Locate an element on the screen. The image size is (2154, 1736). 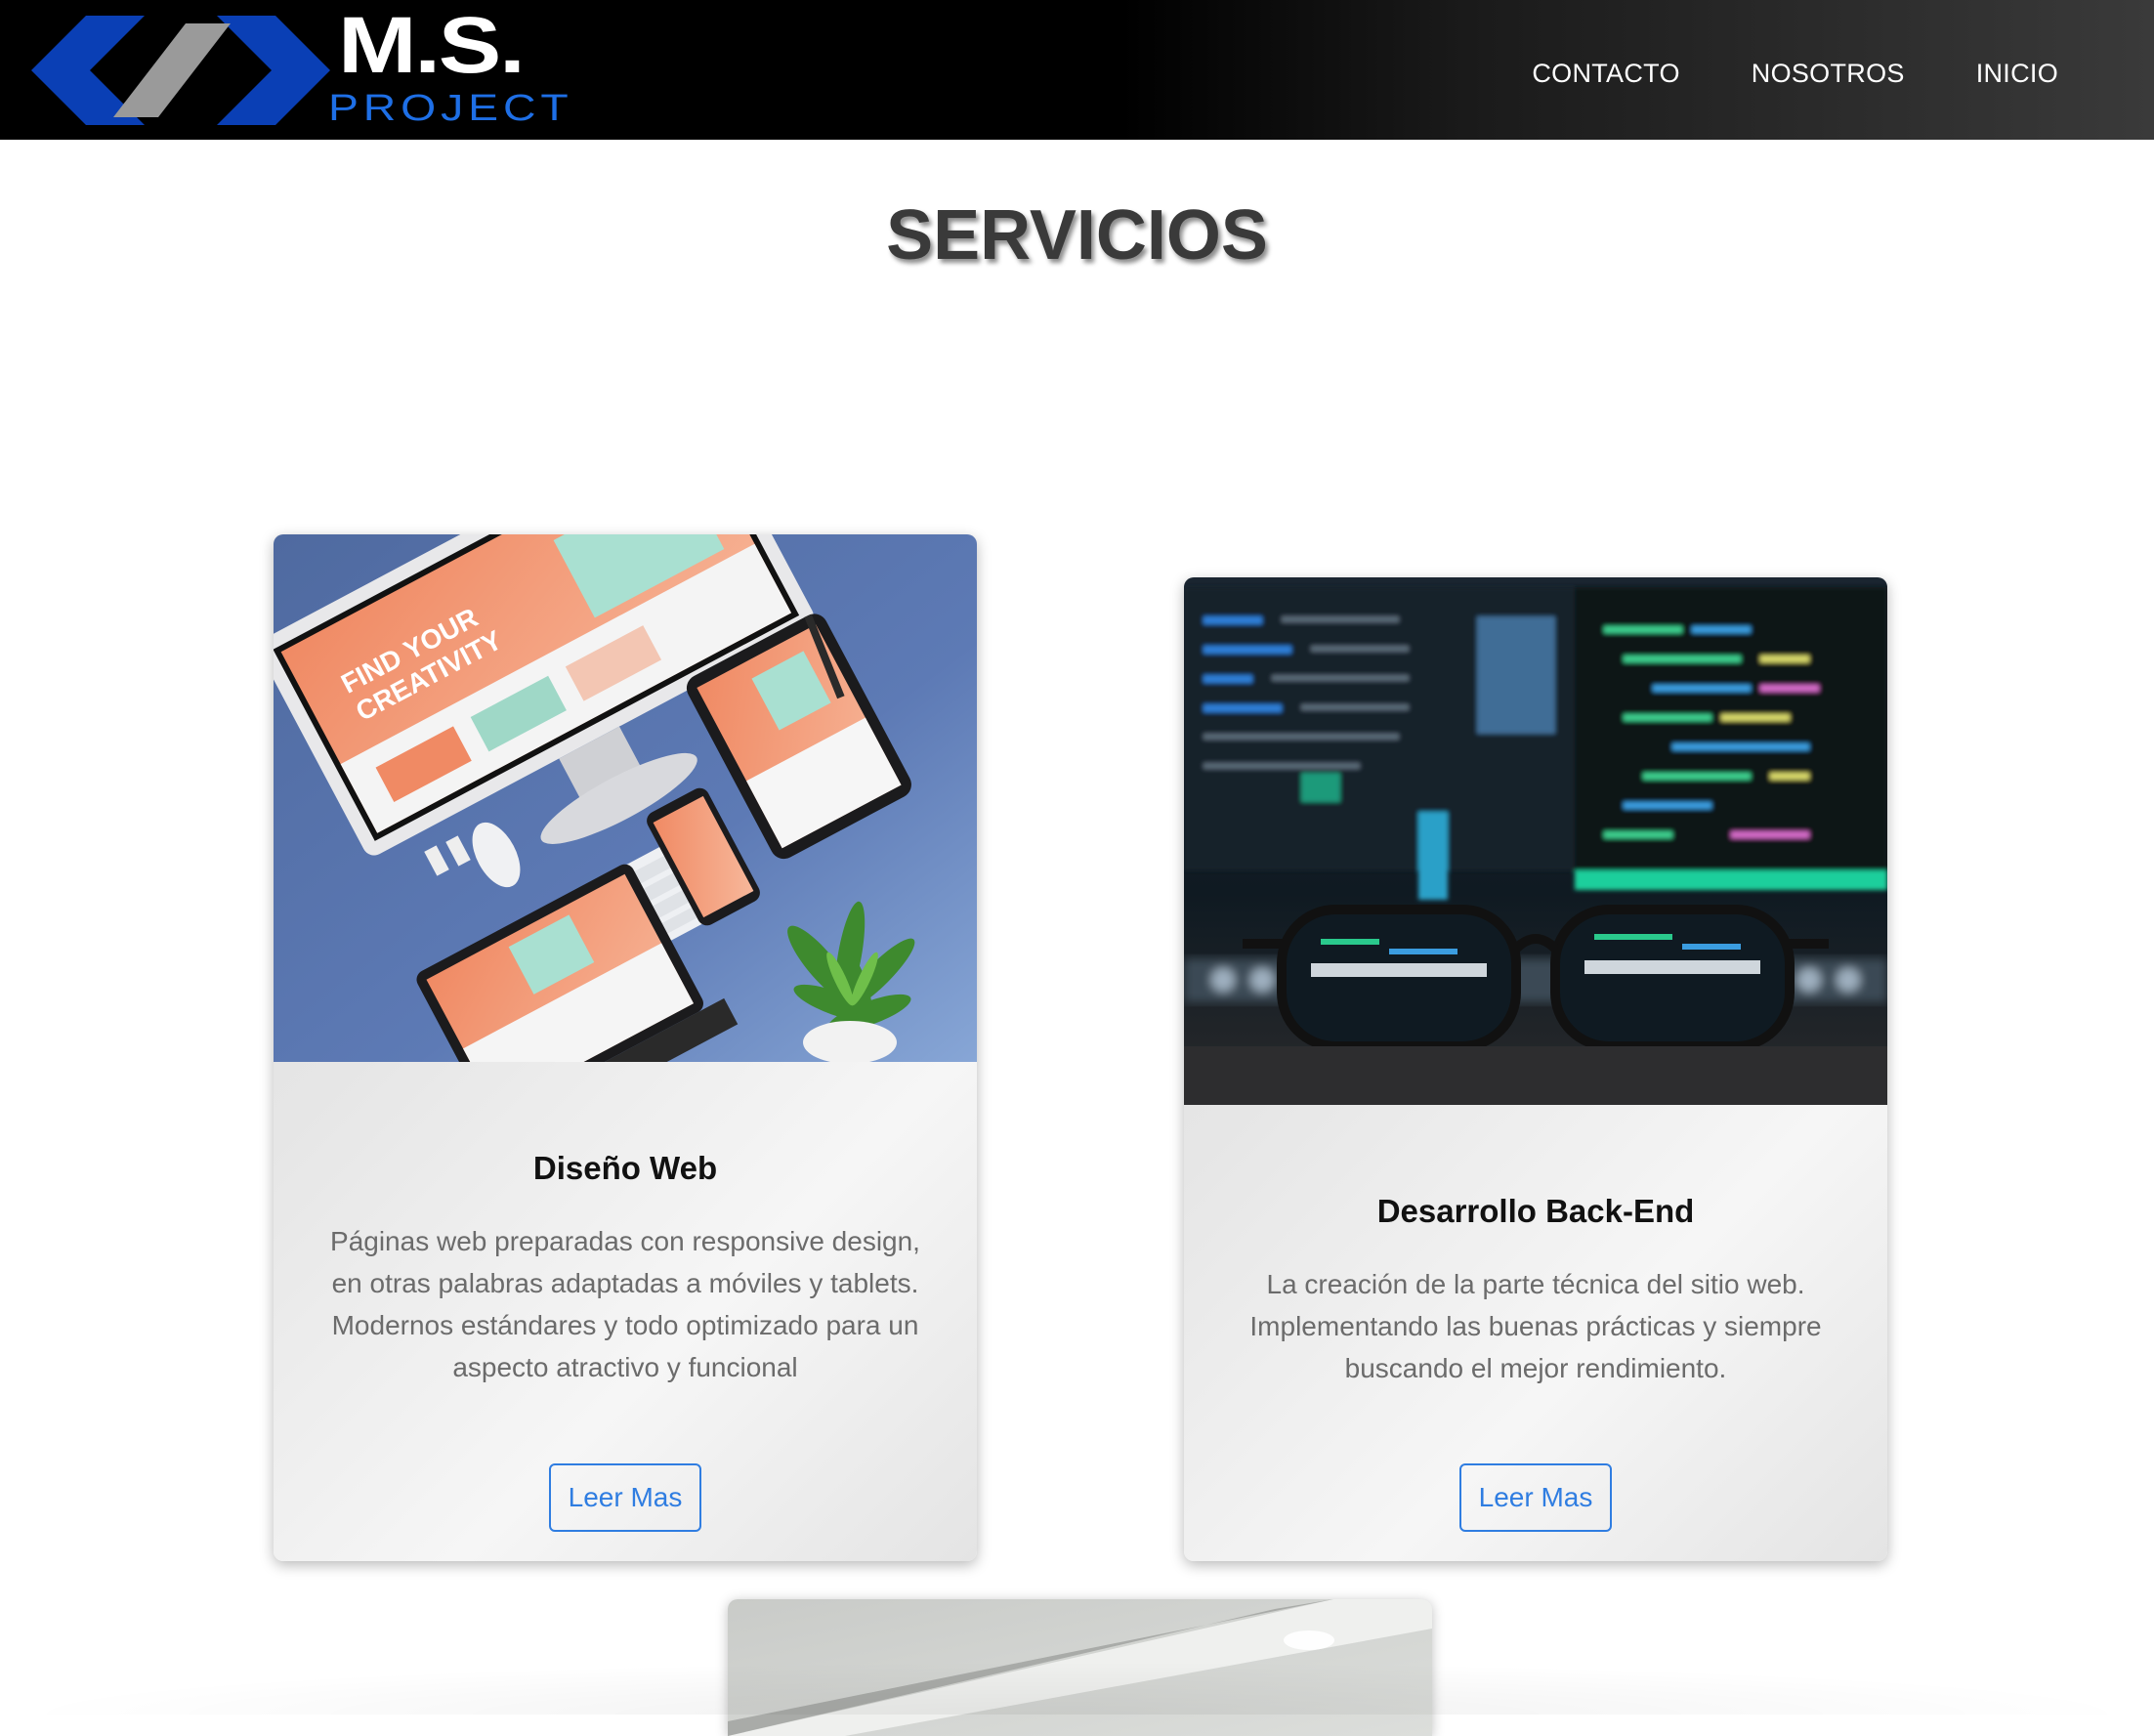
logo-text-sub: PROJECT is located at coordinates (451, 108).